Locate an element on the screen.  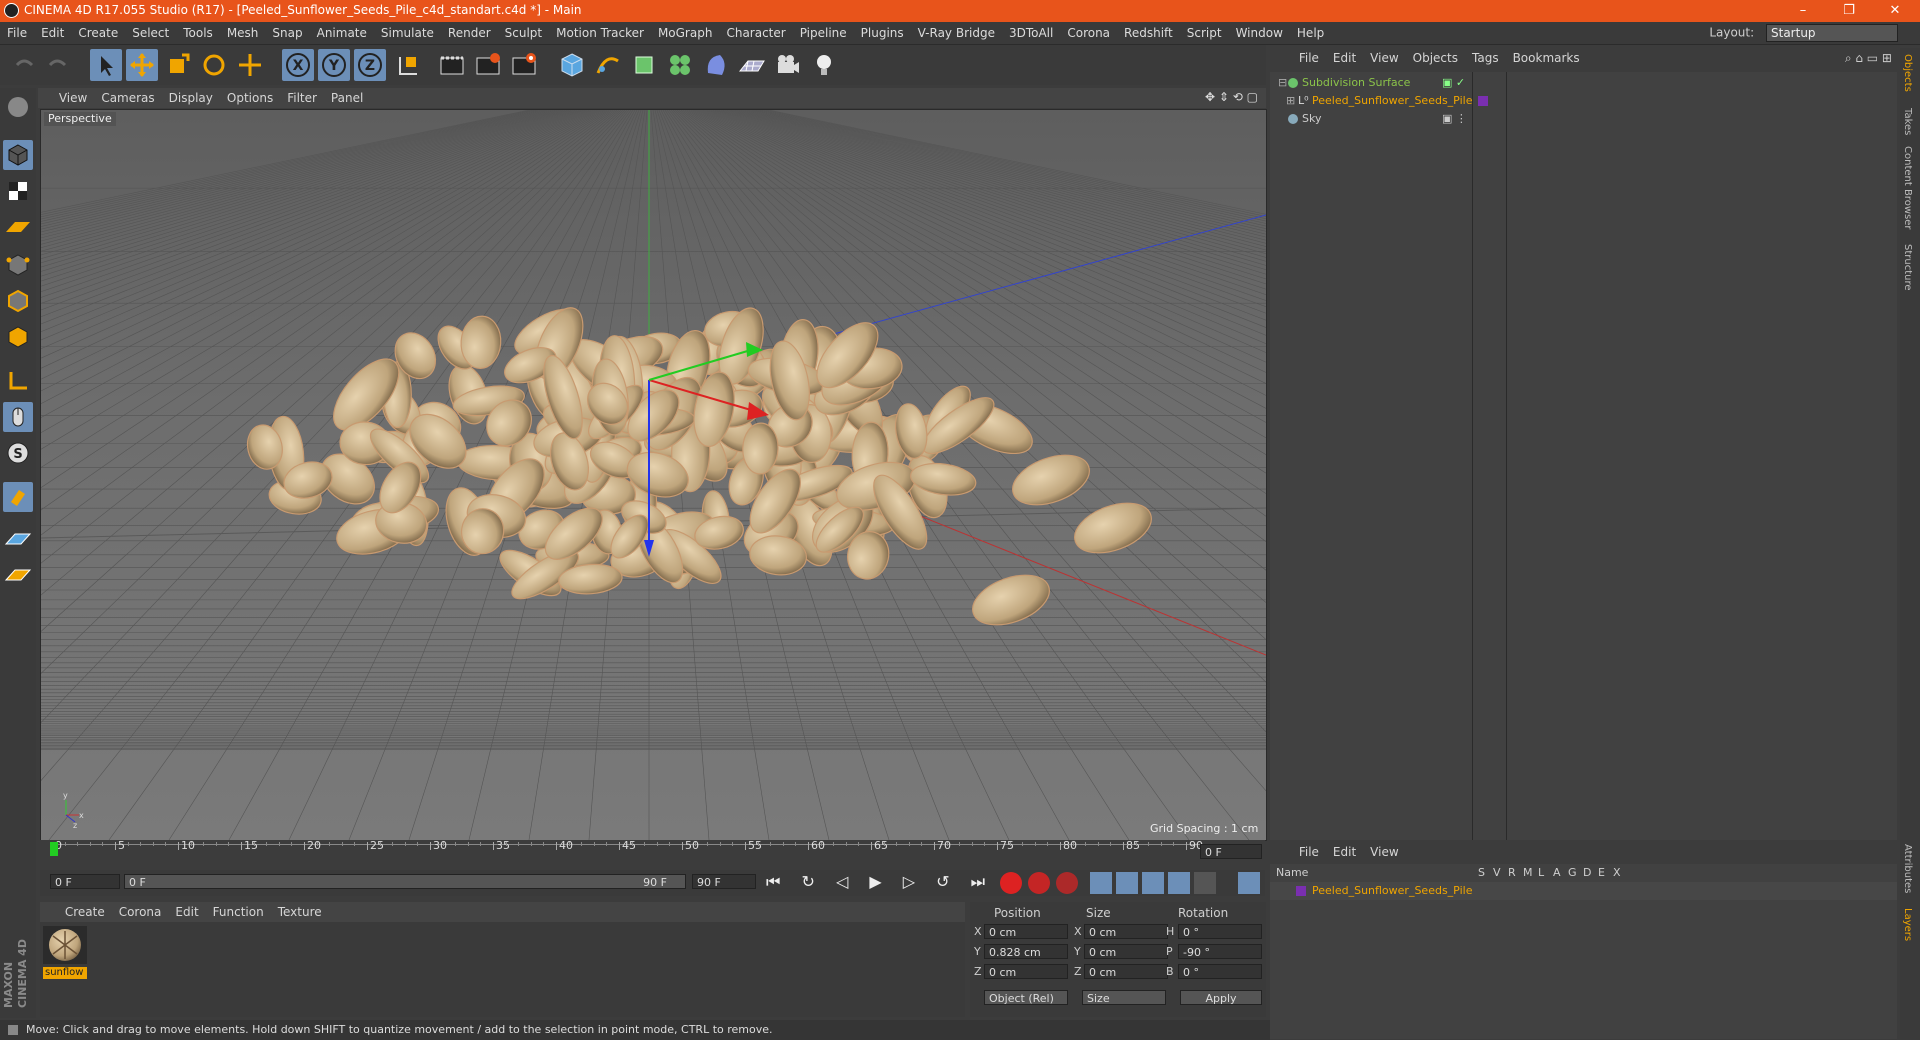
size-mode-dropdown: Size is located at coordinates (1124, 997).